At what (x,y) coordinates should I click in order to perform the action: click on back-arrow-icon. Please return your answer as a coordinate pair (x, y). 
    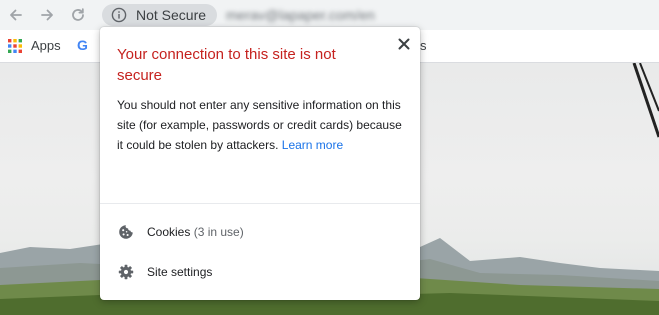
    Looking at the image, I should click on (16, 15).